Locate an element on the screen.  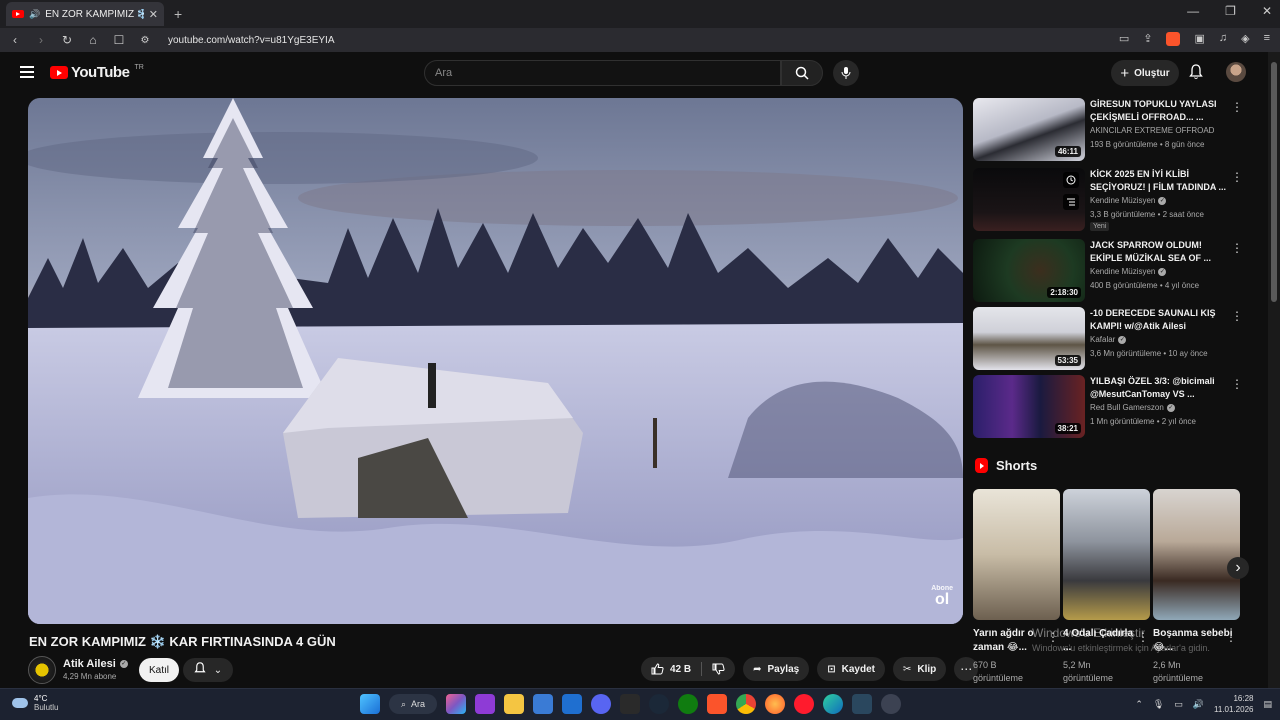
channel-name-row: Atik Ailesi ✓ is located at coordinates (95, 664).